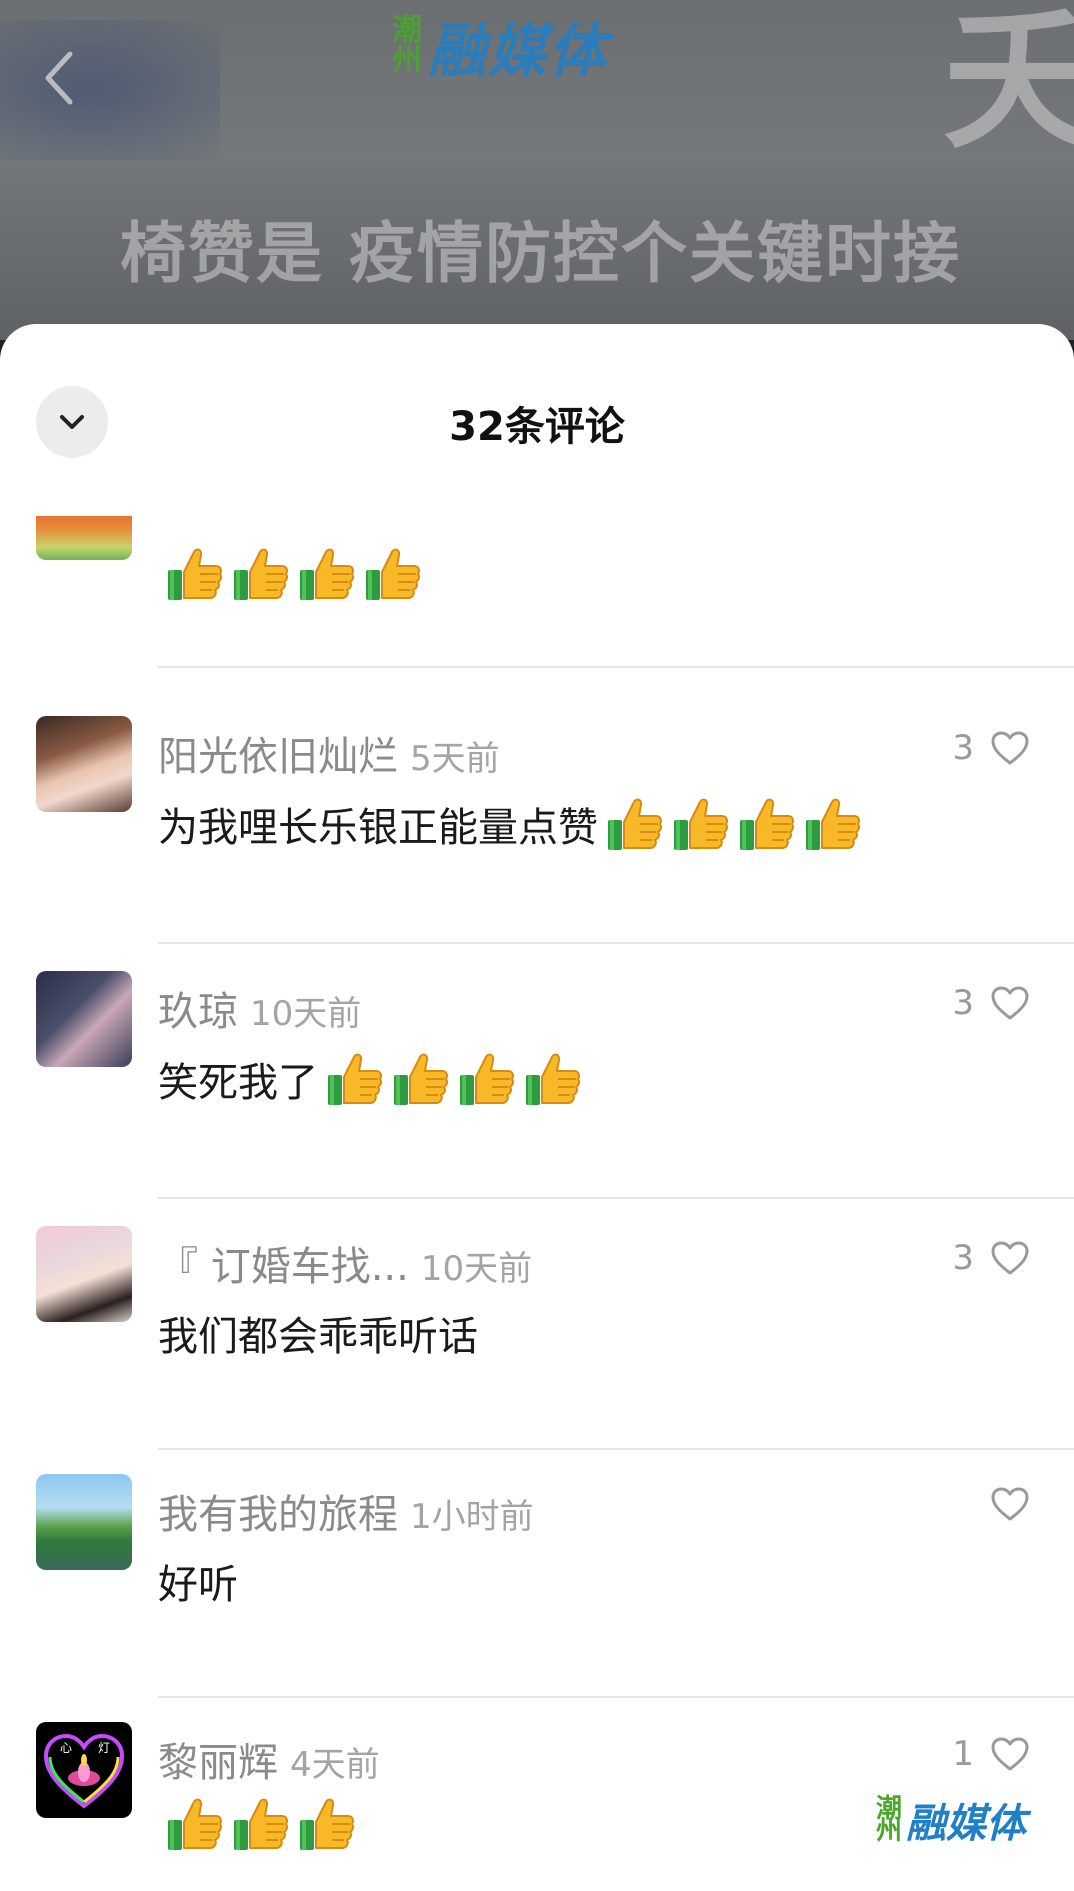 This screenshot has height=1891, width=1074. I want to click on like-button, so click(1002, 1504).